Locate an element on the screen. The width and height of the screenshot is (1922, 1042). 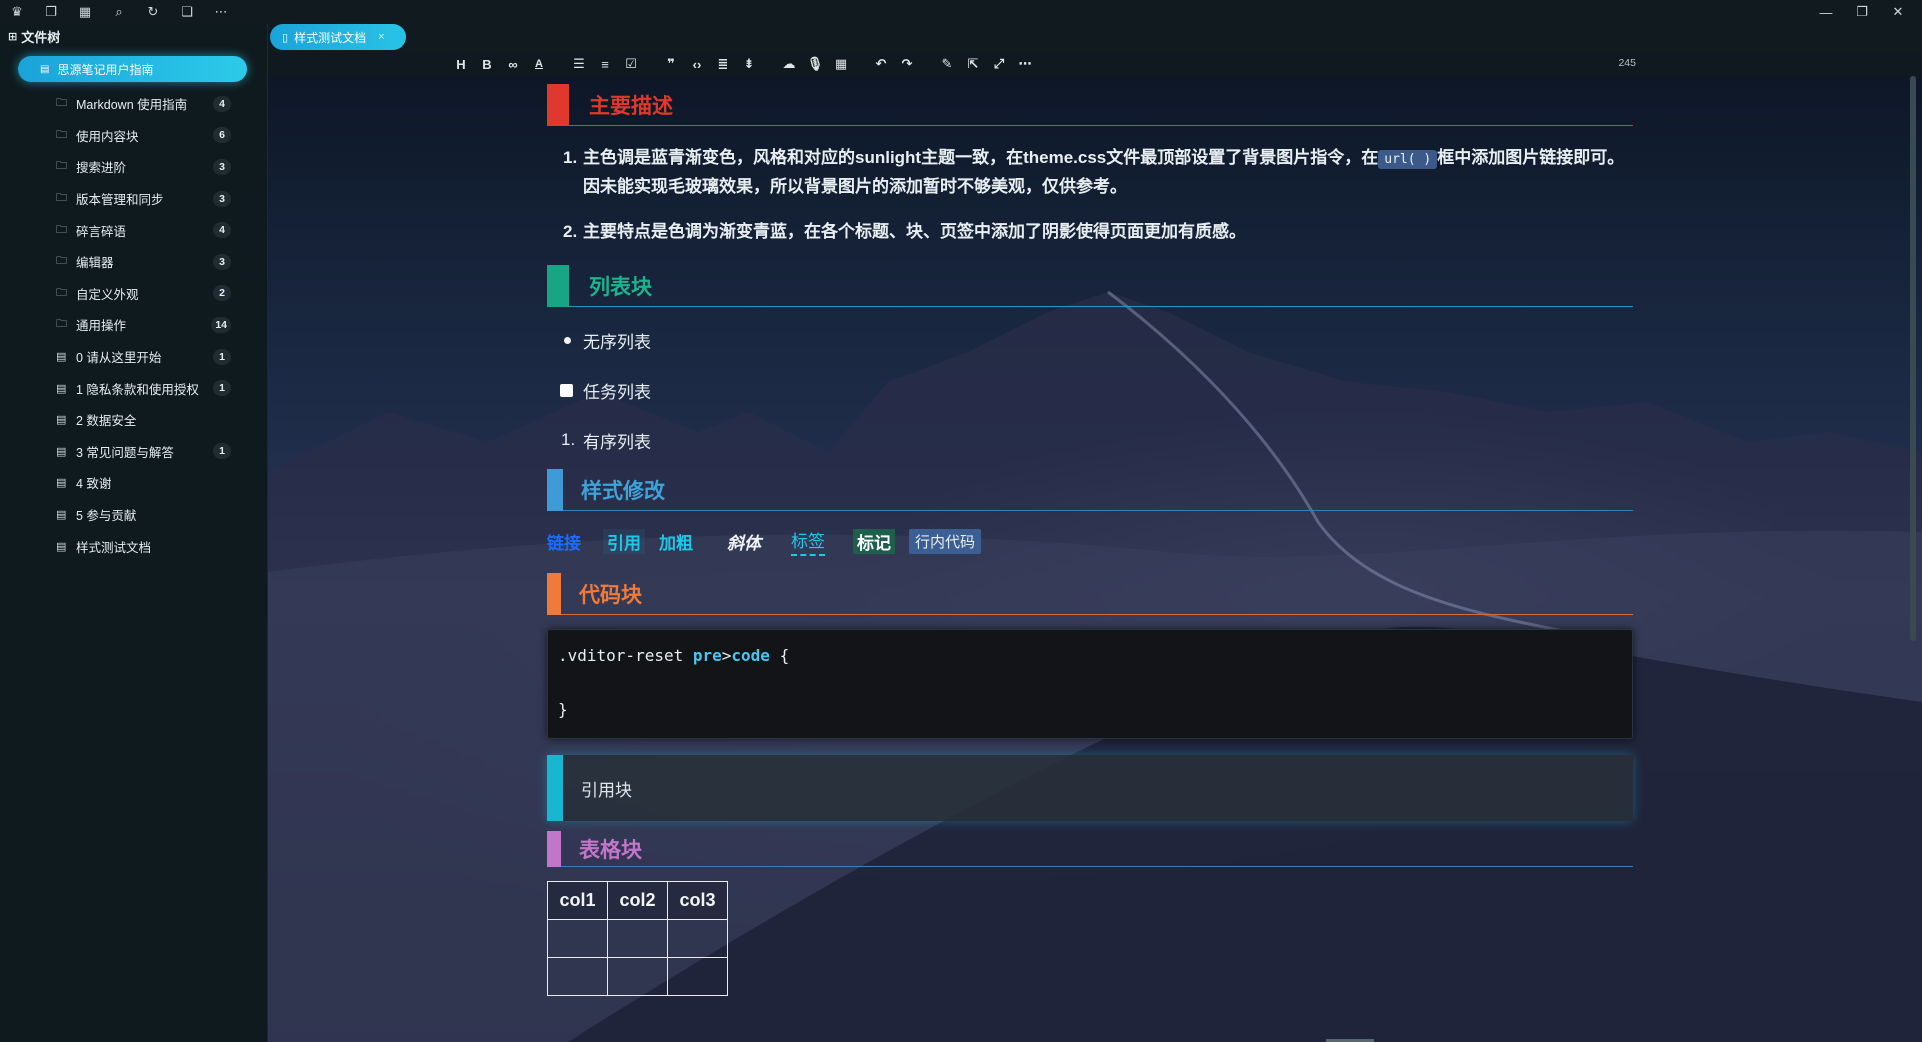
heading-icon: H is located at coordinates (461, 64).